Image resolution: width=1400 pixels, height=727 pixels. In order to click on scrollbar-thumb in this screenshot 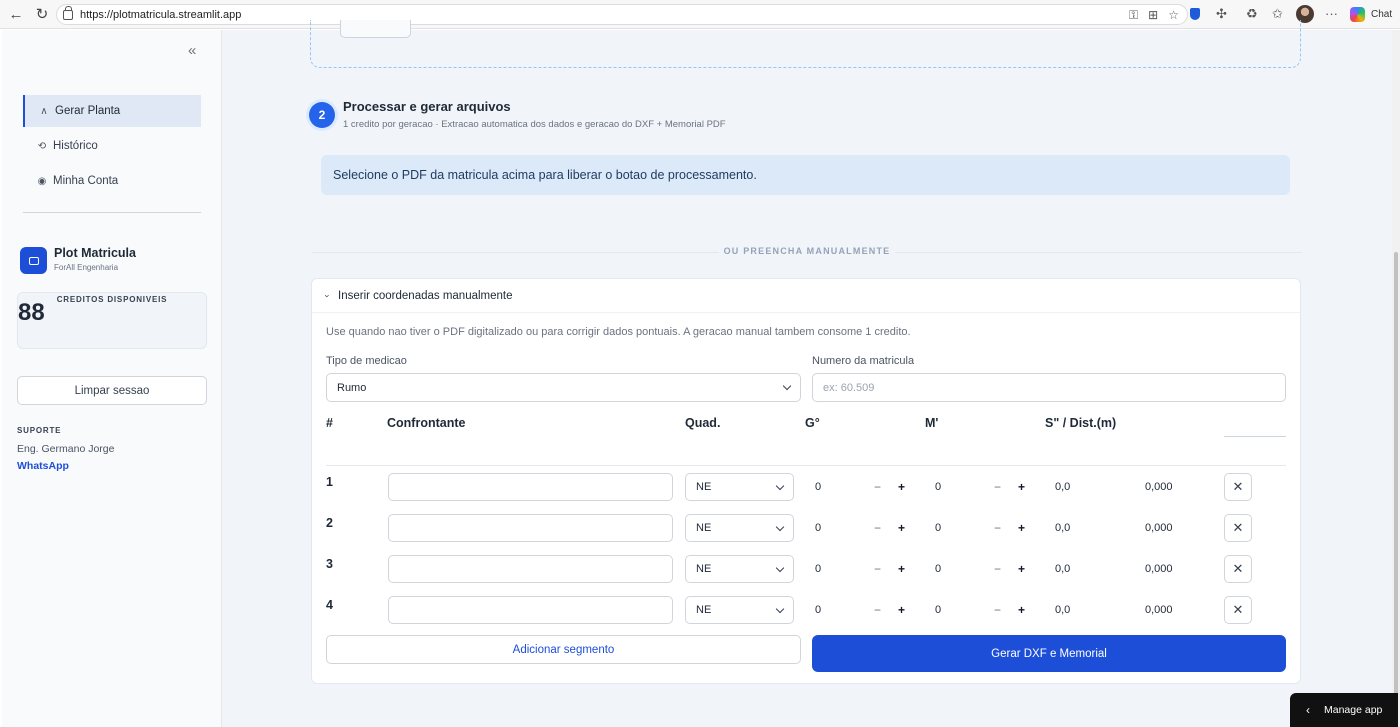, I will do `click(1396, 486)`.